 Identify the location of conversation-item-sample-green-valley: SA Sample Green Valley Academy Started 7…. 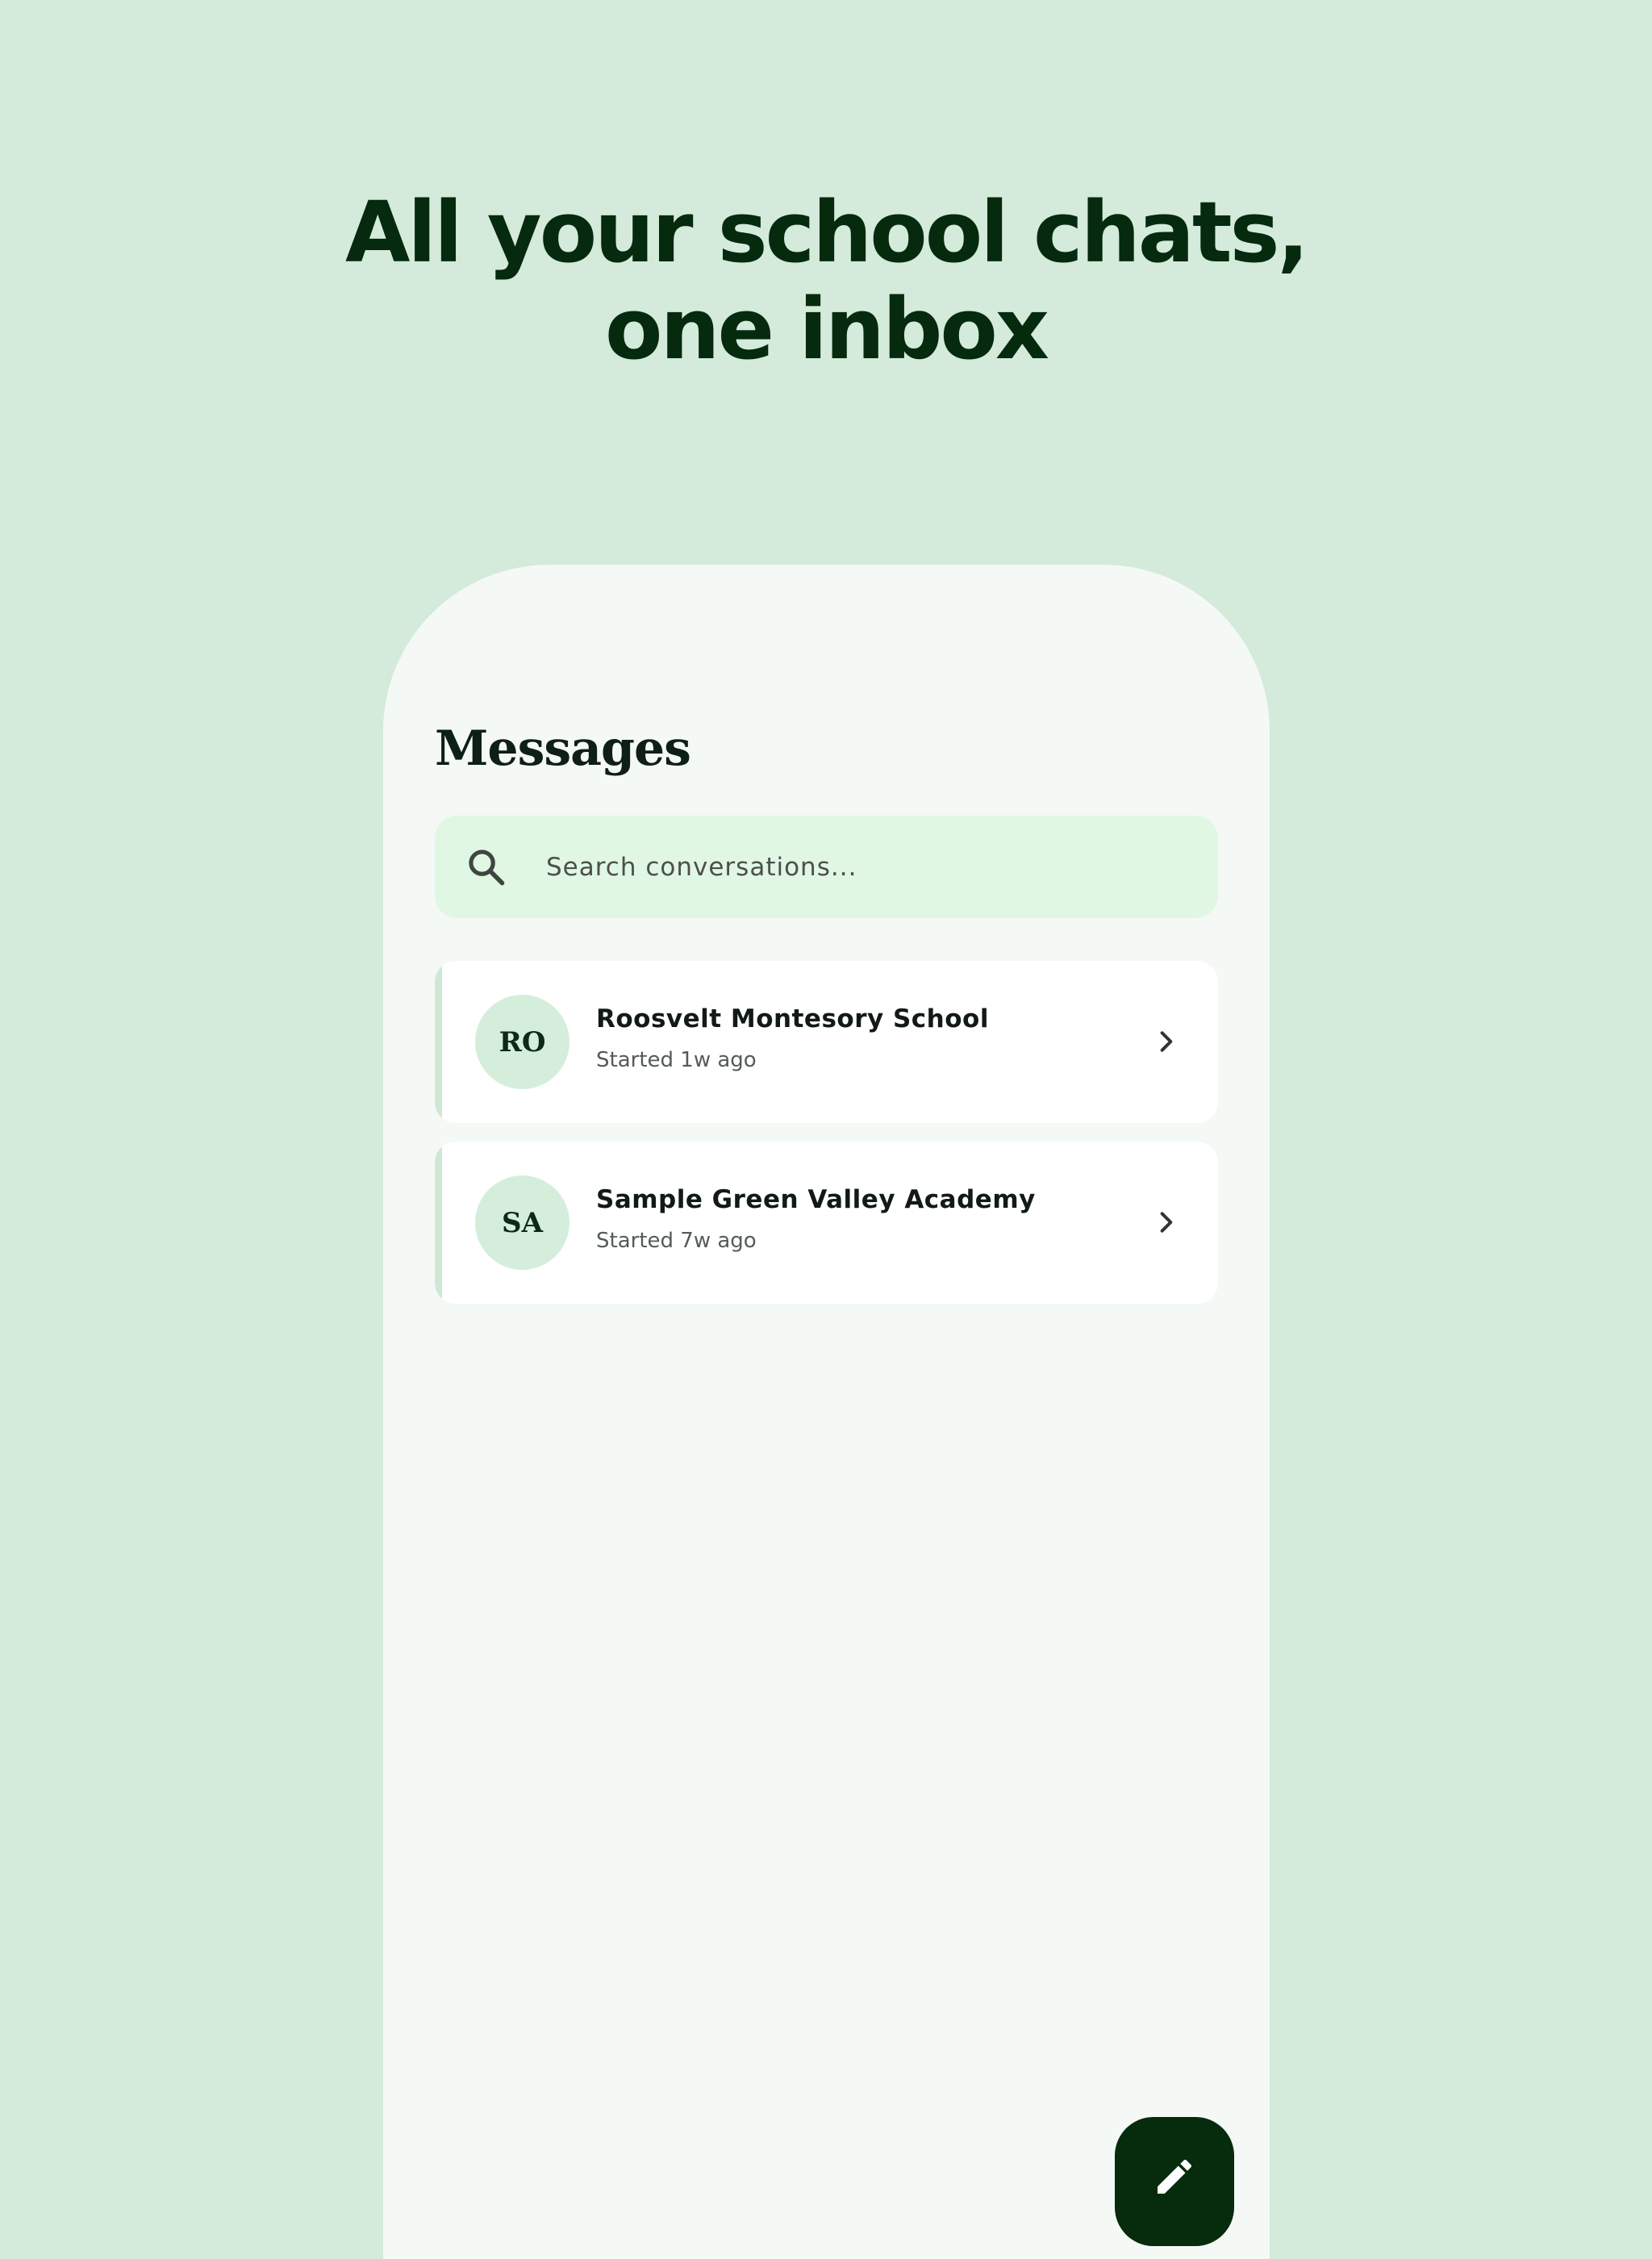
(826, 1223).